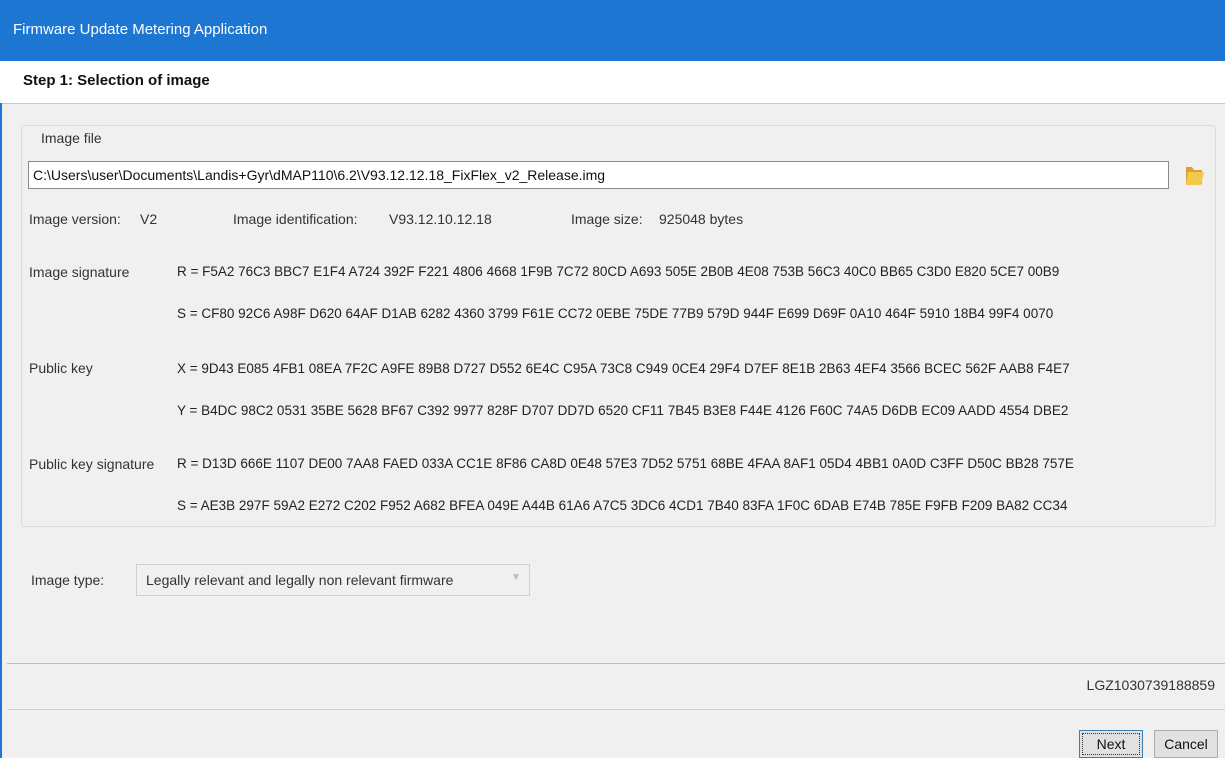 Image resolution: width=1225 pixels, height=758 pixels. Describe the element at coordinates (61, 368) in the screenshot. I see `public-key-label: Public key` at that location.